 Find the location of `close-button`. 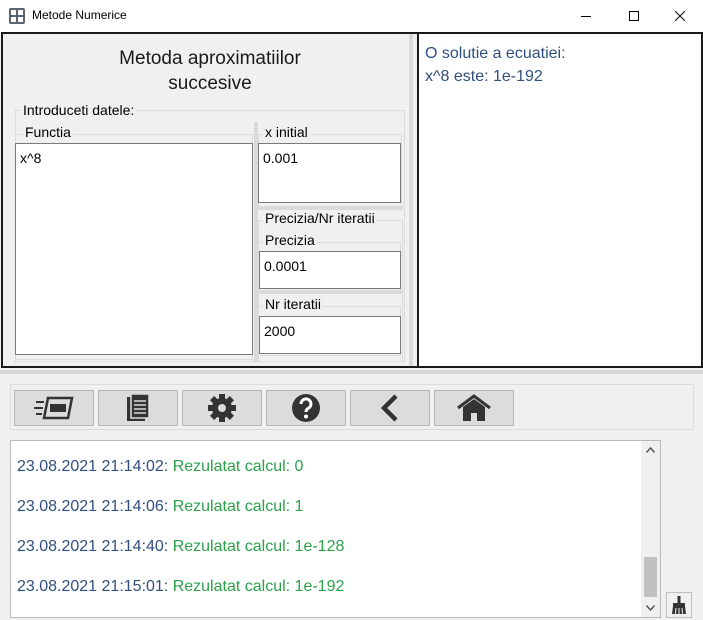

close-button is located at coordinates (680, 16).